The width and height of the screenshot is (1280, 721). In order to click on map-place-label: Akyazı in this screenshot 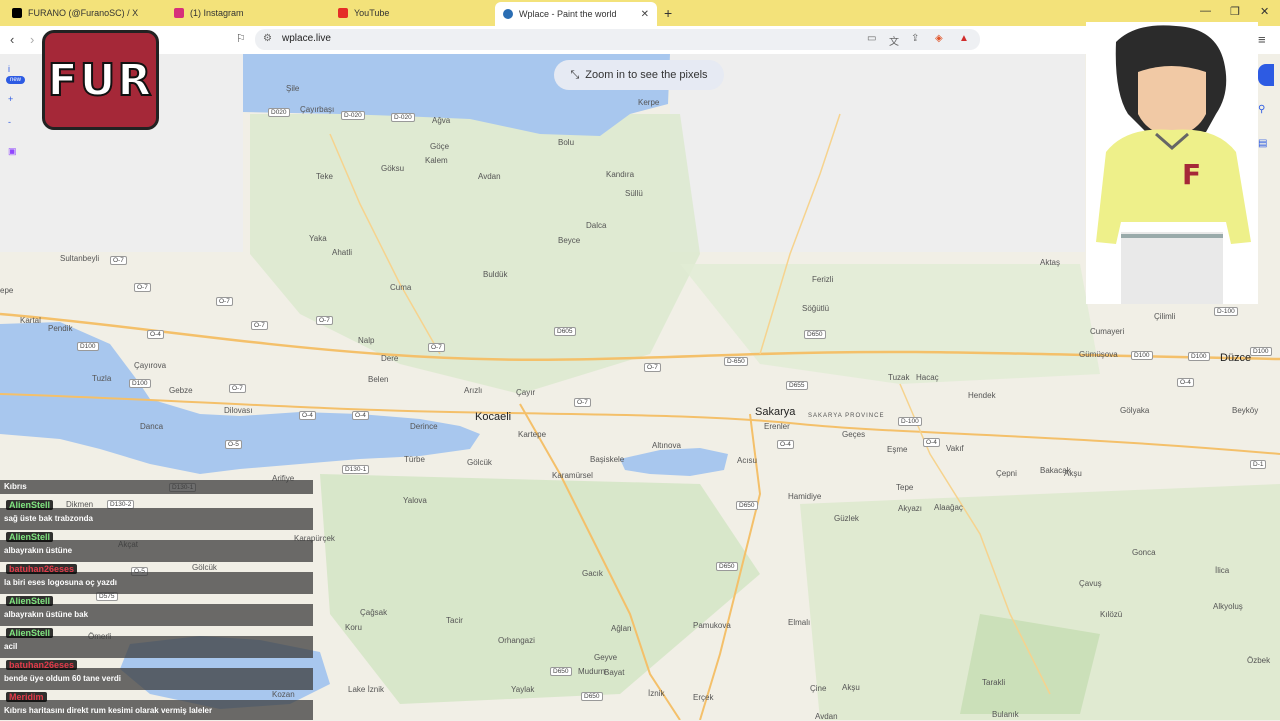, I will do `click(910, 508)`.